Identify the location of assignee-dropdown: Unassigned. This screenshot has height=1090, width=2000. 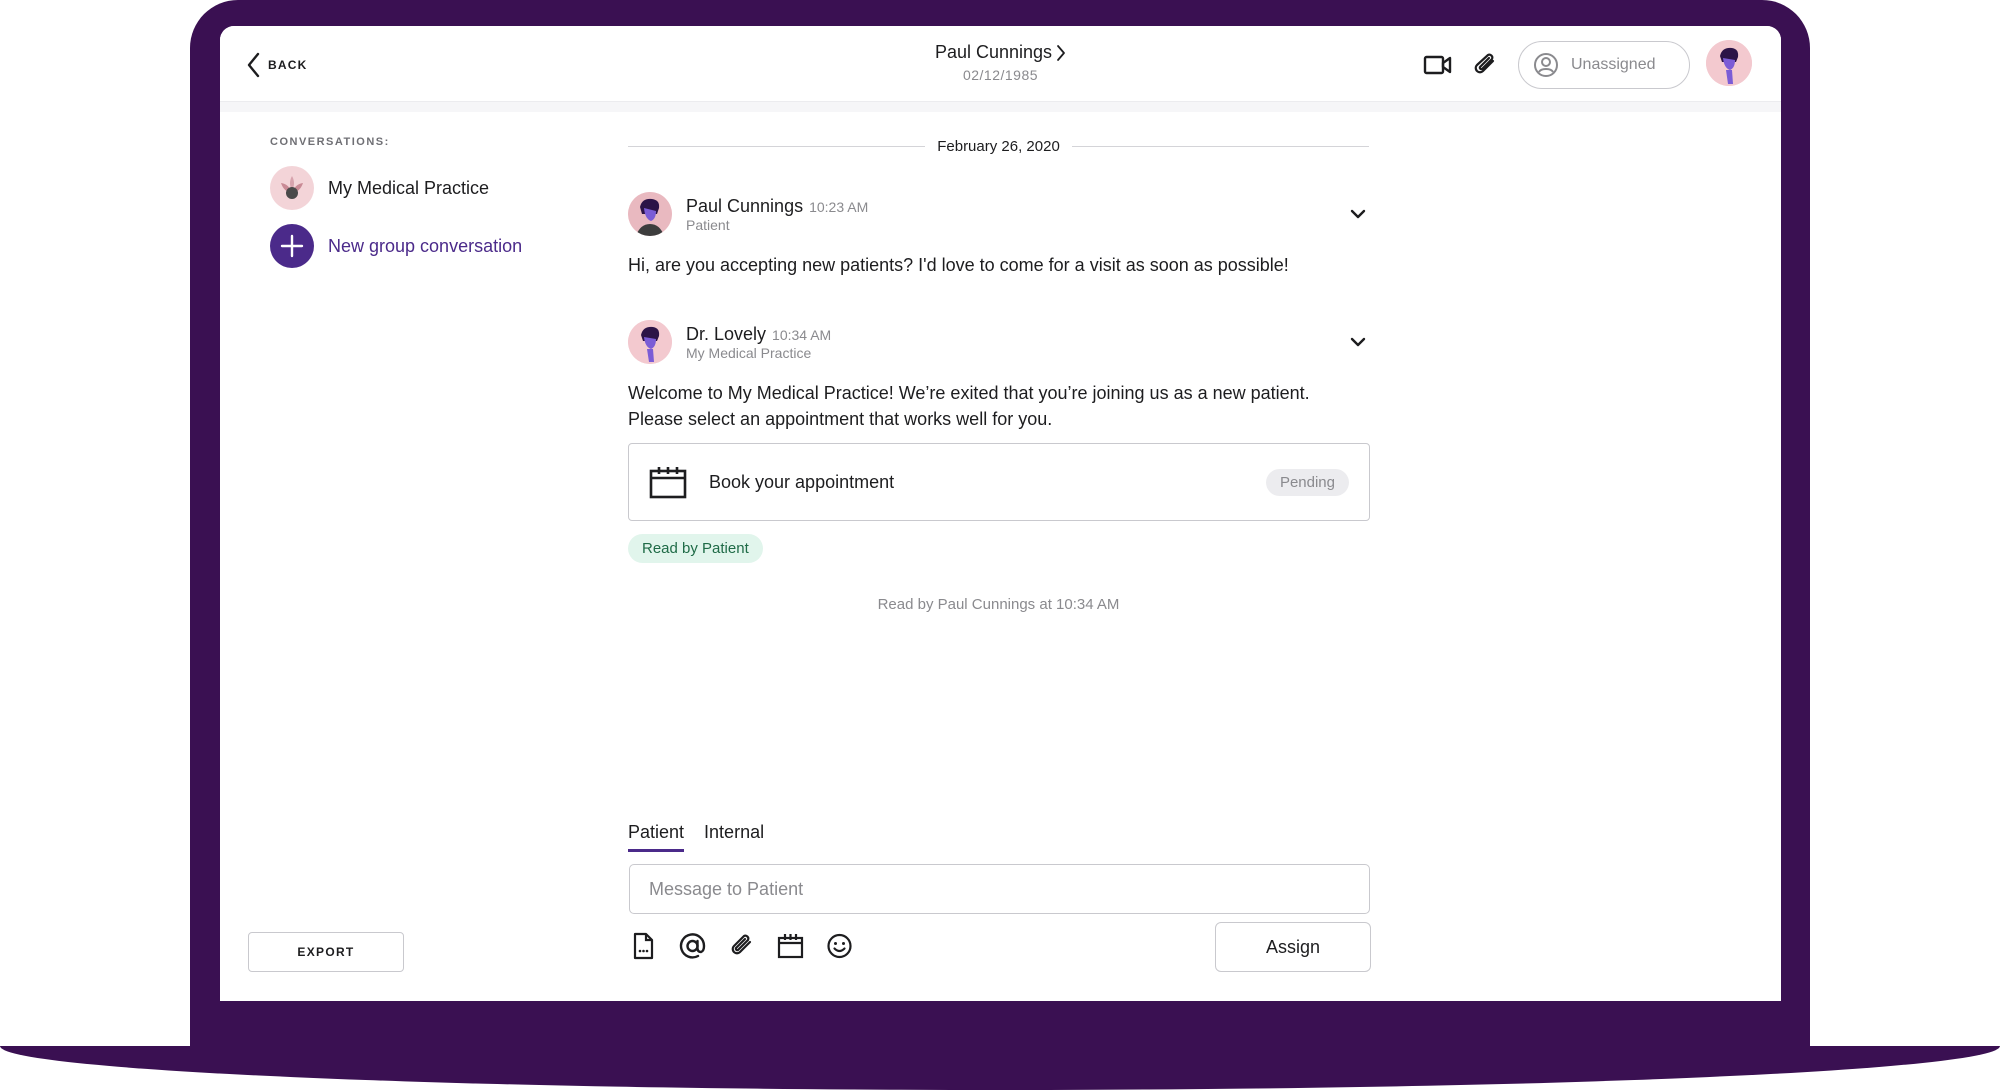
(1604, 65).